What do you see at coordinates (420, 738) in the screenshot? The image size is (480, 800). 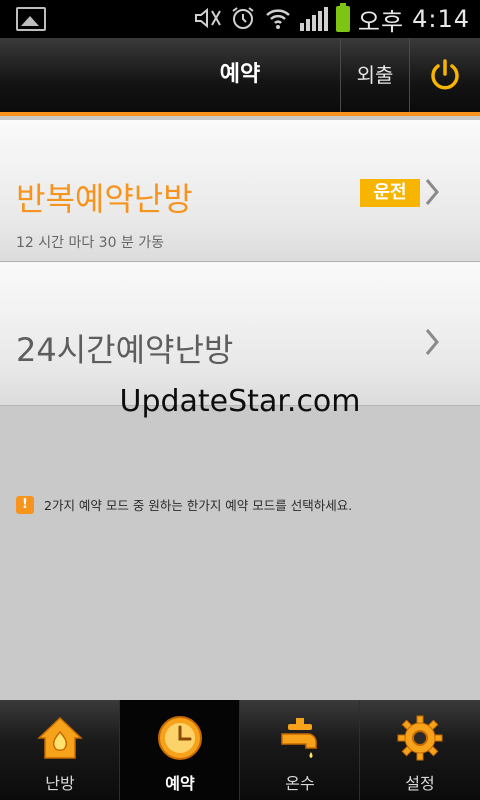 I see `gear-icon` at bounding box center [420, 738].